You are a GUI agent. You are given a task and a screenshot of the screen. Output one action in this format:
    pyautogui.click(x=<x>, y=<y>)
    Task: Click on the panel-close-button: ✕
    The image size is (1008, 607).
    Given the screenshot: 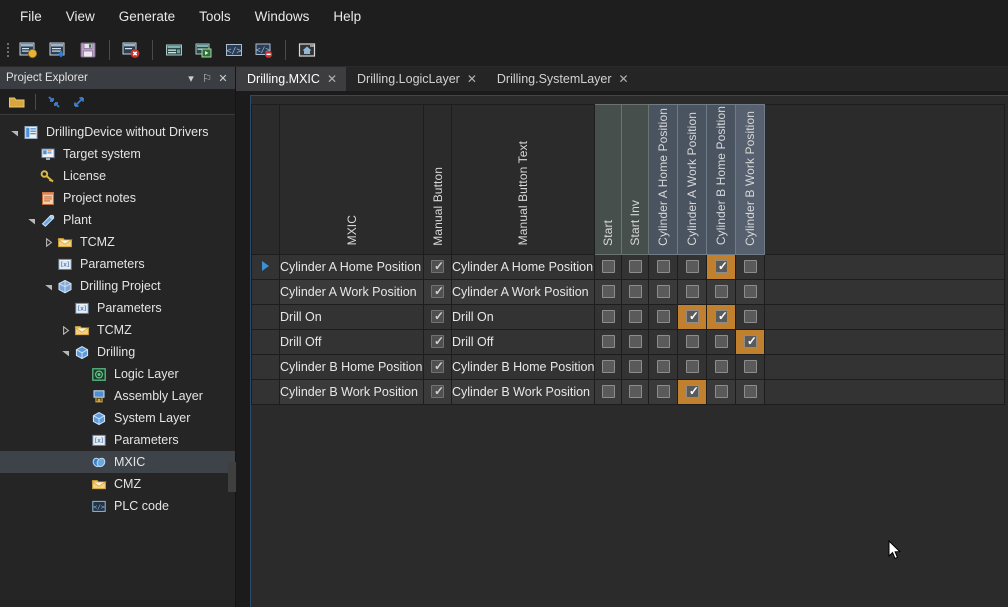 What is the action you would take?
    pyautogui.click(x=223, y=78)
    